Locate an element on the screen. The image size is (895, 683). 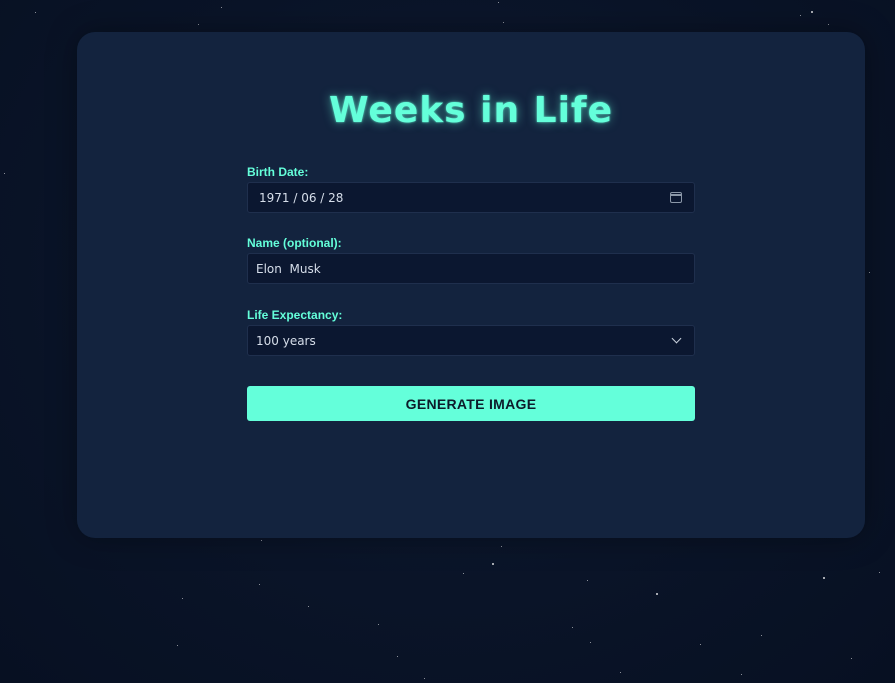
name-value: Elon Musk is located at coordinates (288, 268).